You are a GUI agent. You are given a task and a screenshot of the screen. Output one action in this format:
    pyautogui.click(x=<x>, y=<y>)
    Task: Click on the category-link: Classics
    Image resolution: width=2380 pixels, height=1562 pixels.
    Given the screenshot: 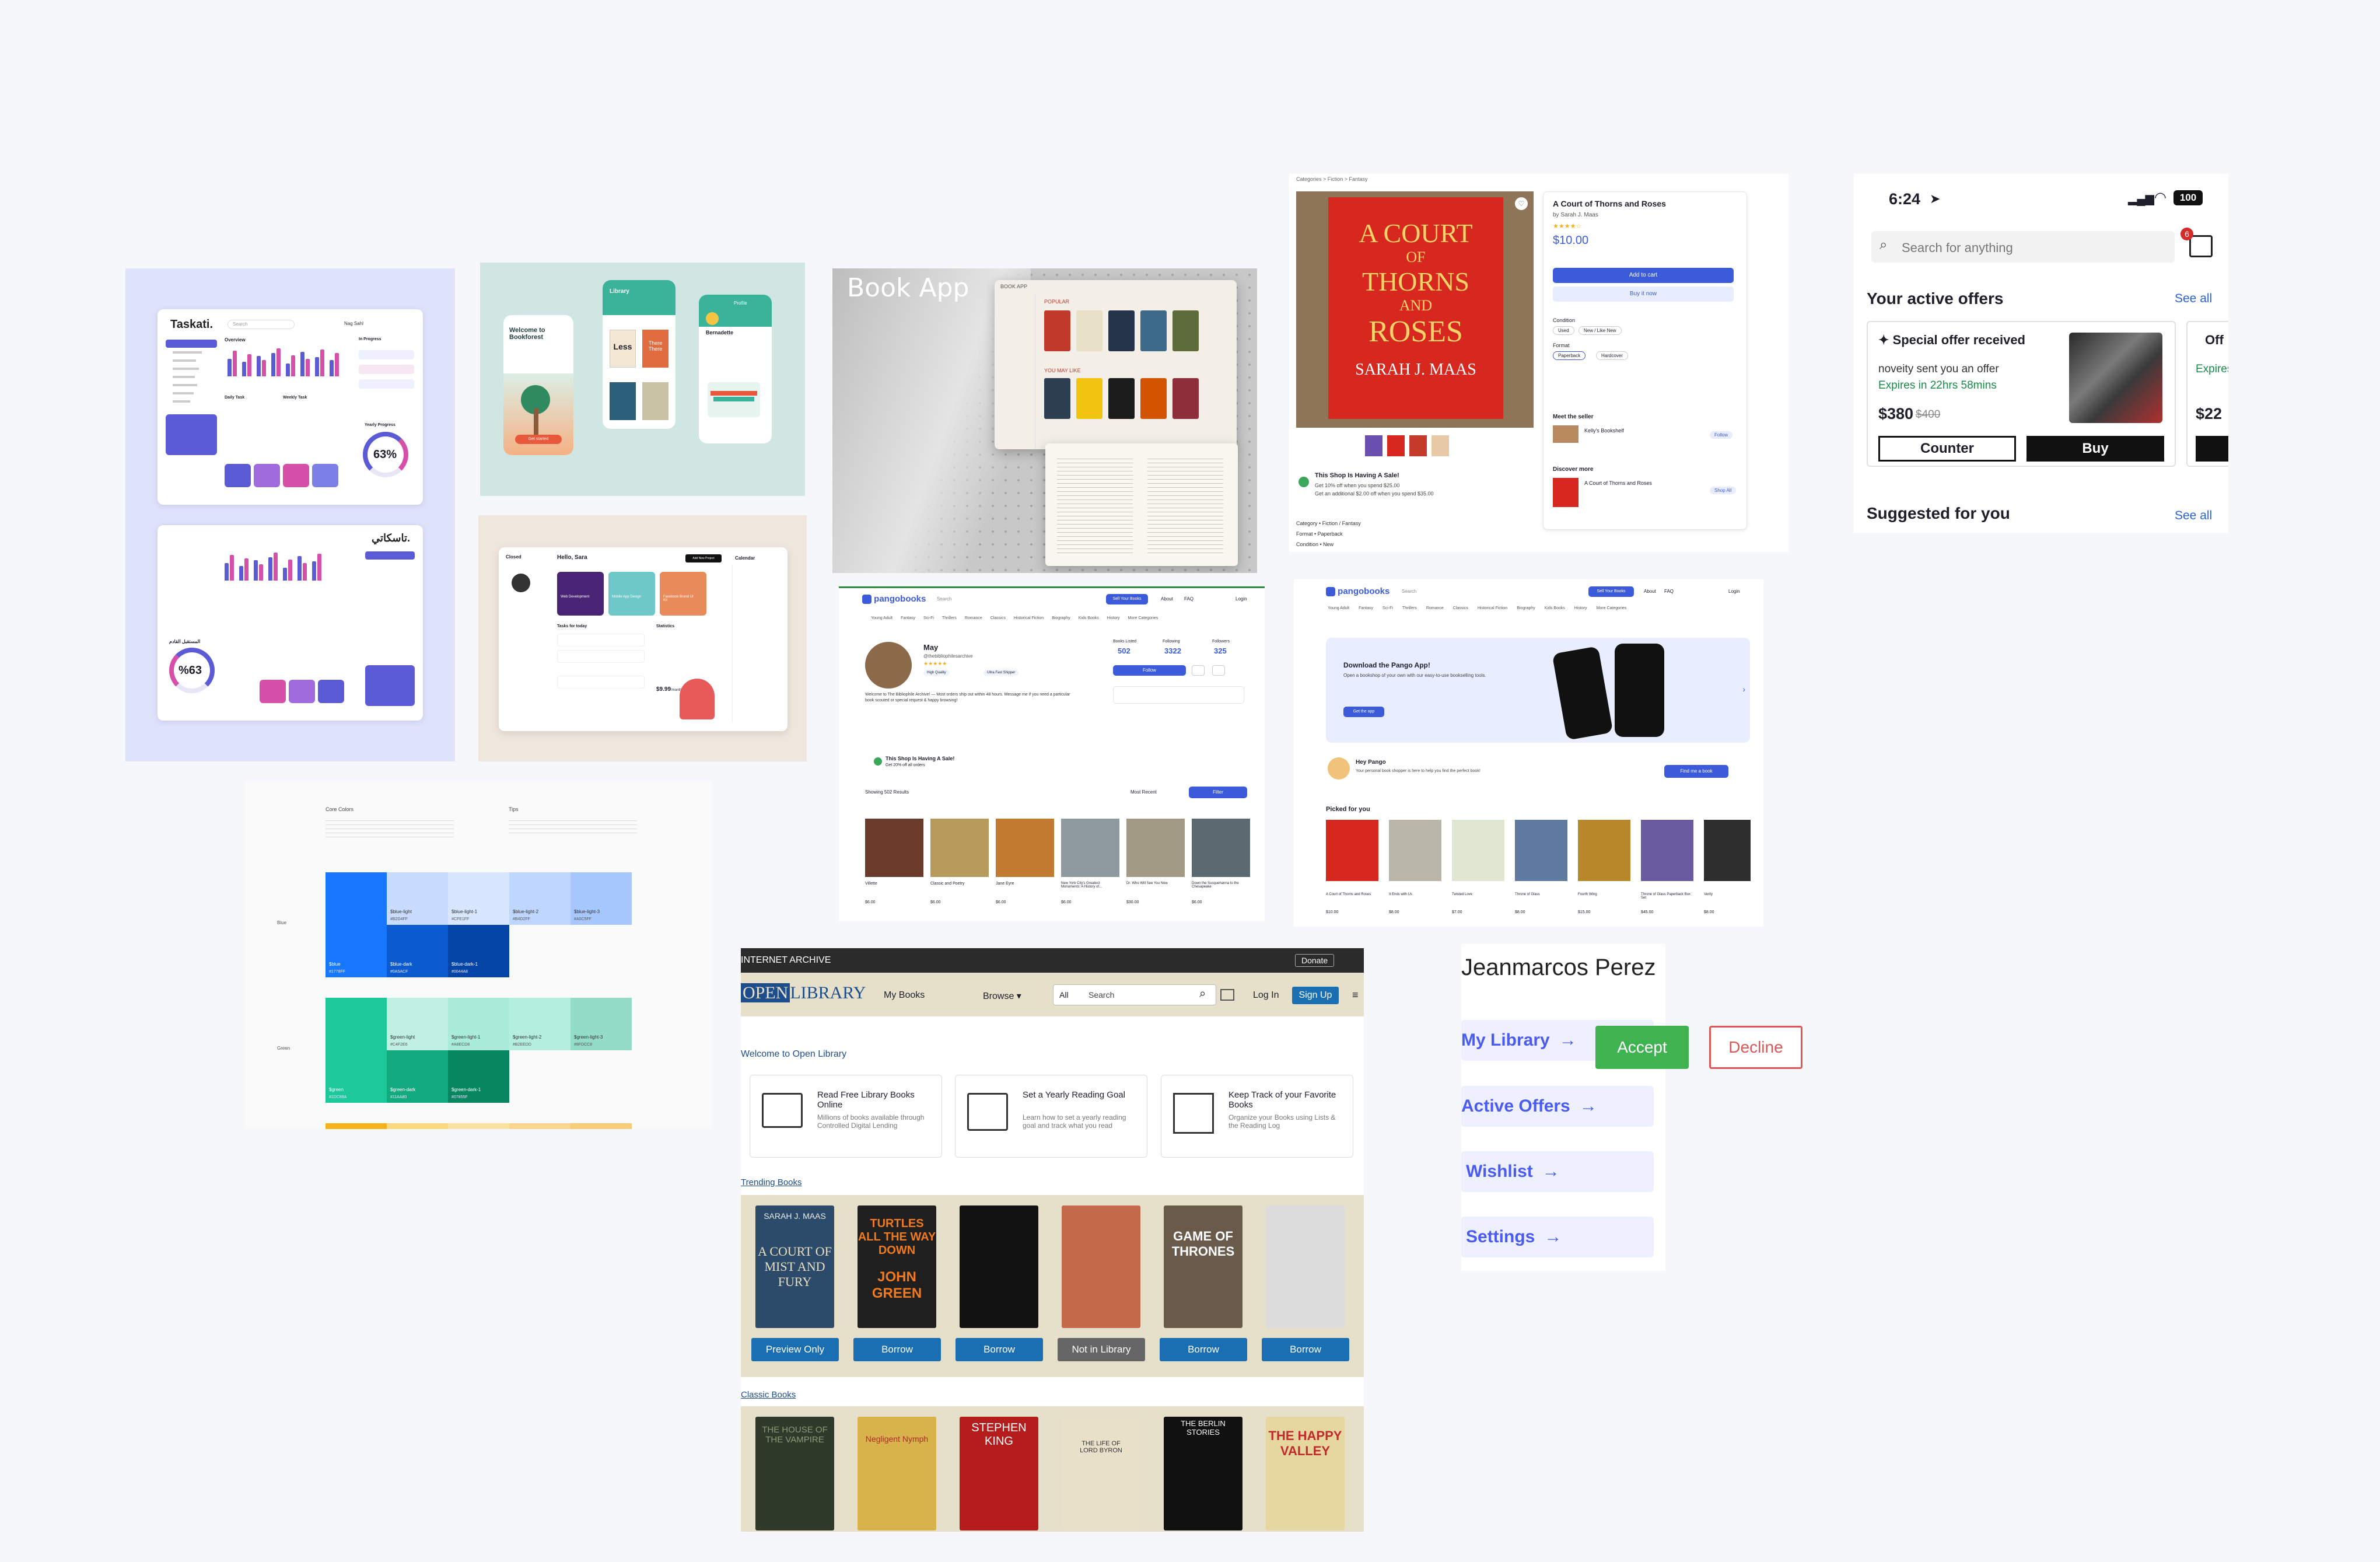 What is the action you would take?
    pyautogui.click(x=998, y=618)
    